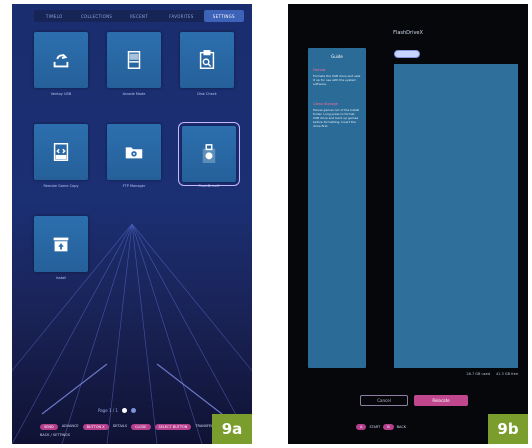 The height and width of the screenshot is (448, 532). I want to click on hint-label: BACK, so click(401, 427).